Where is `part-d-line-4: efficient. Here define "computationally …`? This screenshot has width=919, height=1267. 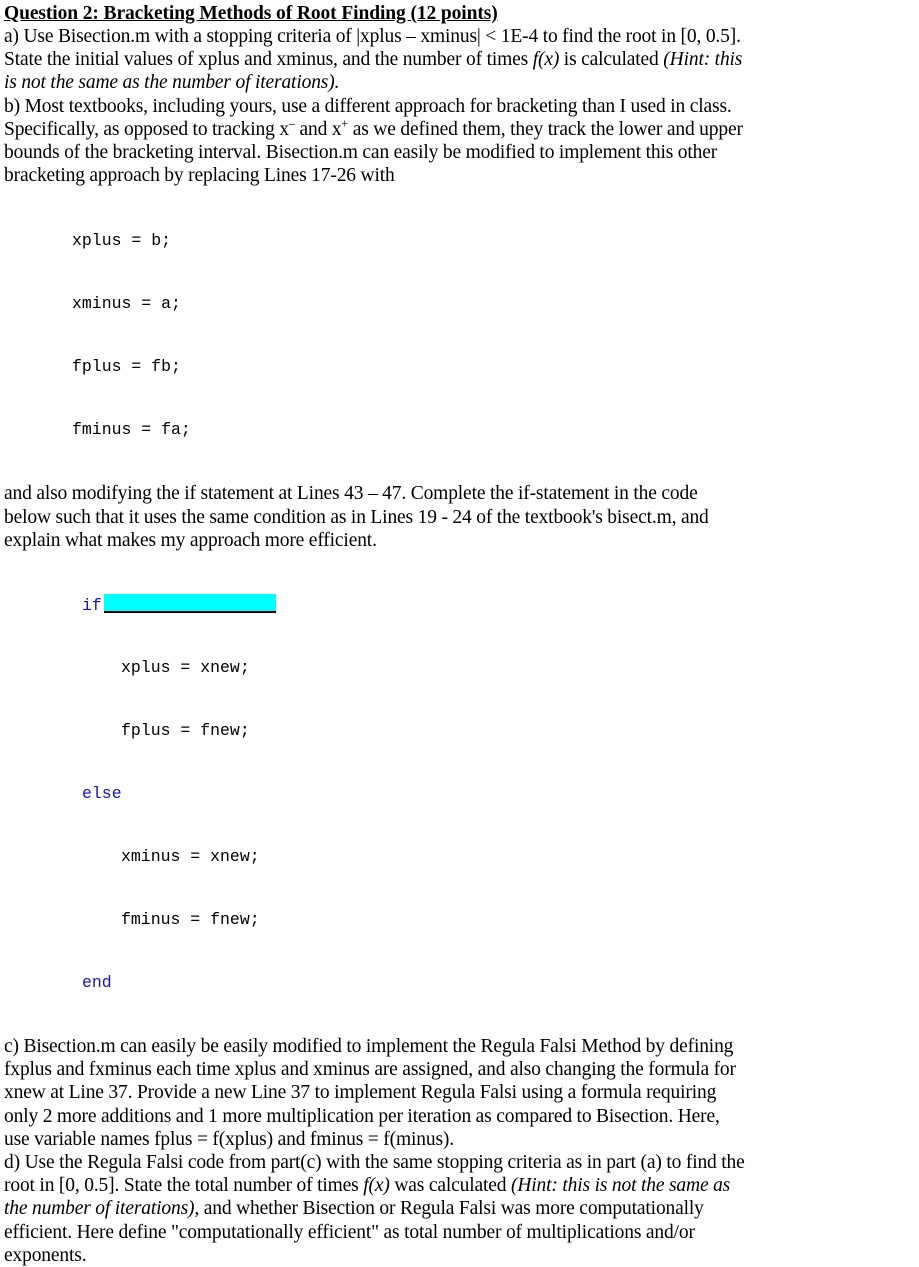
part-d-line-4: efficient. Here define "computationally … is located at coordinates (349, 1232).